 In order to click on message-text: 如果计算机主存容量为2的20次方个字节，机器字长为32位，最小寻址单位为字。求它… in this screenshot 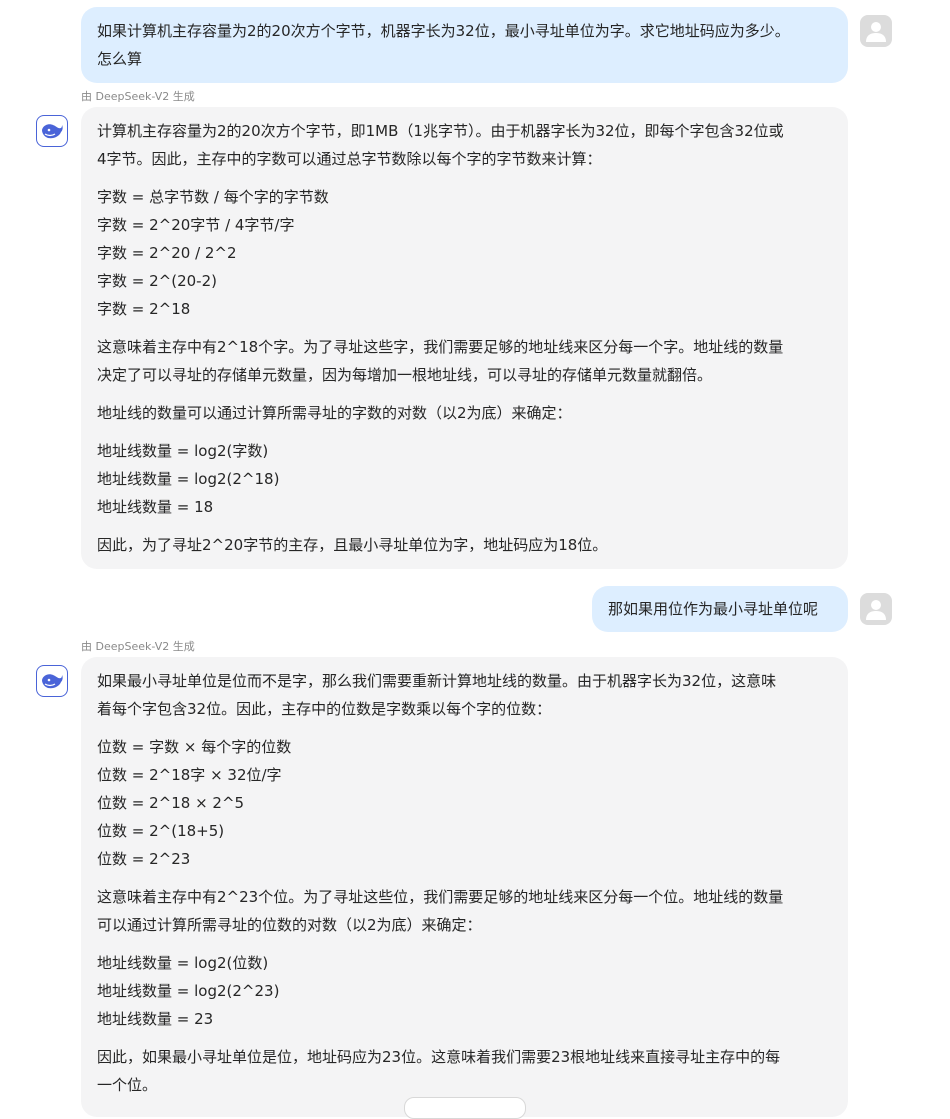, I will do `click(443, 31)`.